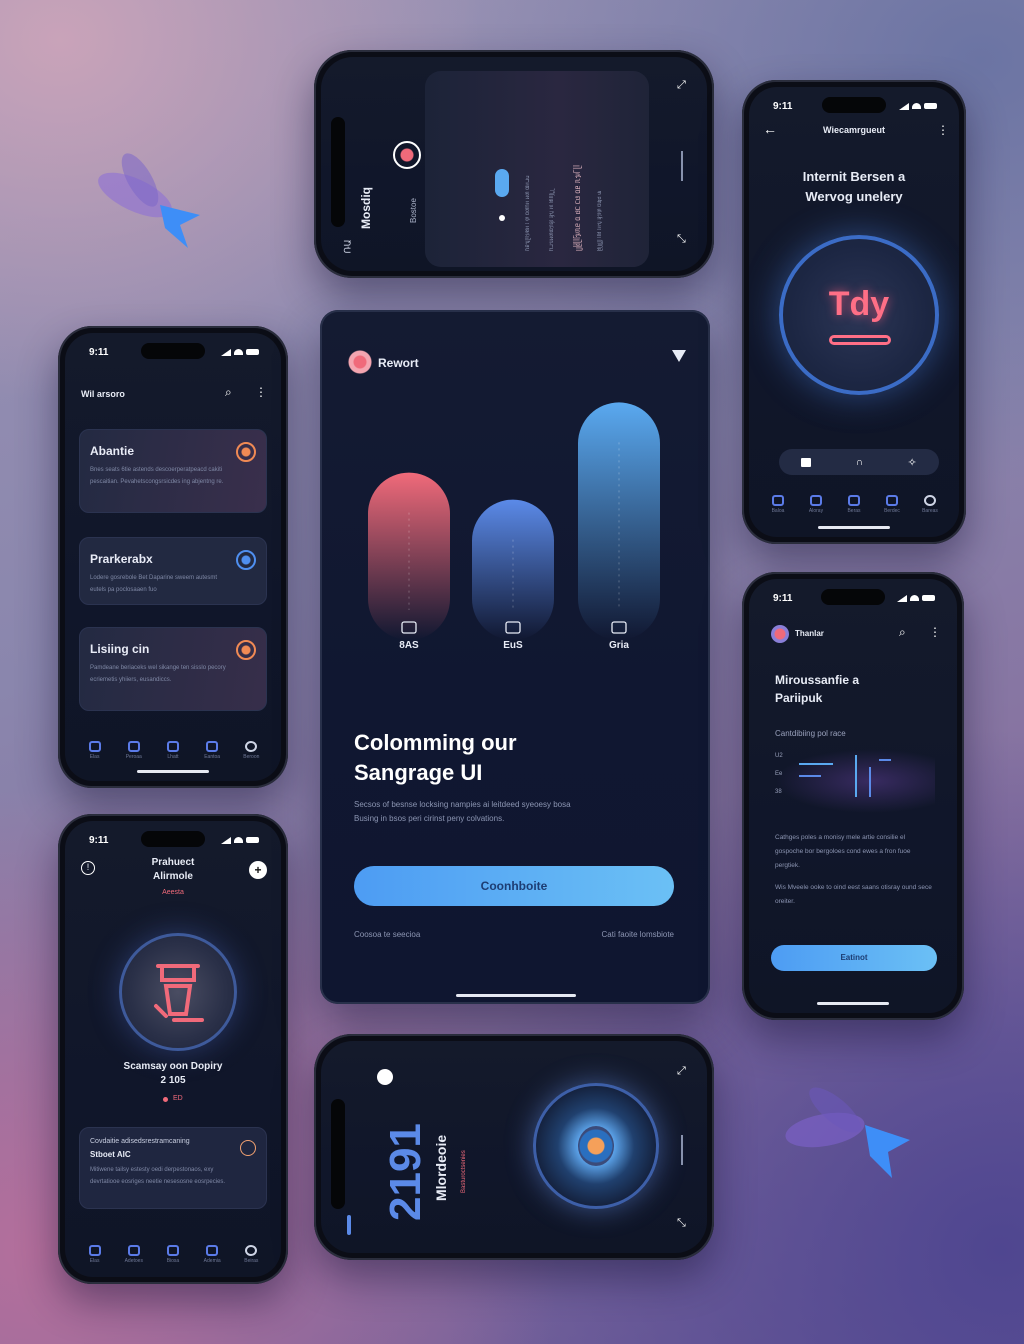  Describe the element at coordinates (810, 776) in the screenshot. I see `mini-chart-line` at that location.